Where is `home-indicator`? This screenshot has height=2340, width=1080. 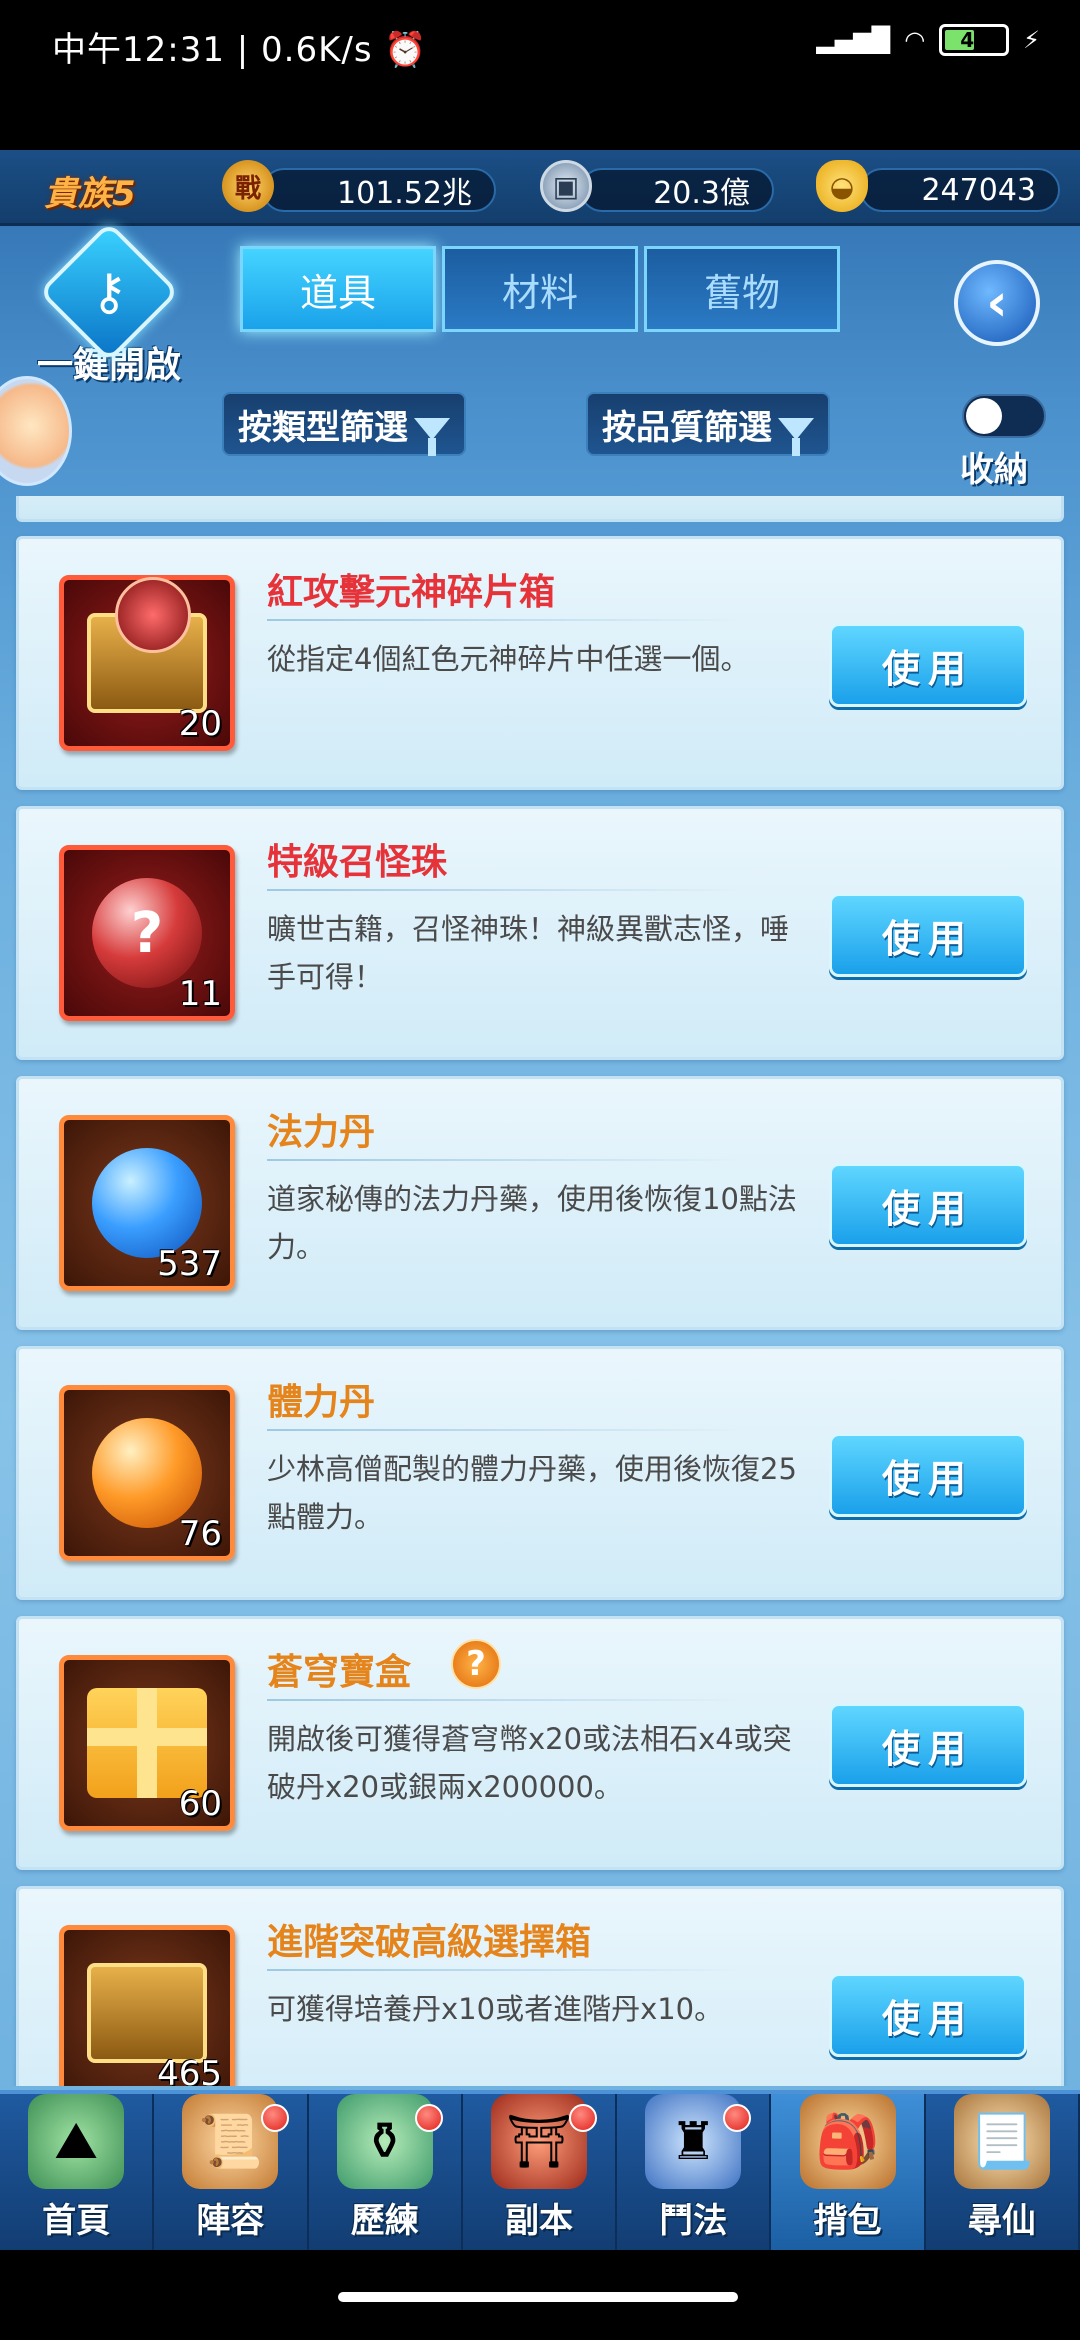 home-indicator is located at coordinates (538, 2297).